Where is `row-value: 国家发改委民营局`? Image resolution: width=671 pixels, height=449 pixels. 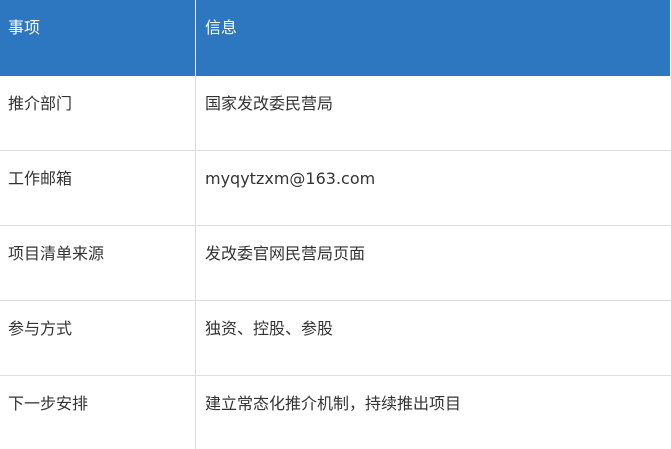
row-value: 国家发改委民营局 is located at coordinates (269, 103).